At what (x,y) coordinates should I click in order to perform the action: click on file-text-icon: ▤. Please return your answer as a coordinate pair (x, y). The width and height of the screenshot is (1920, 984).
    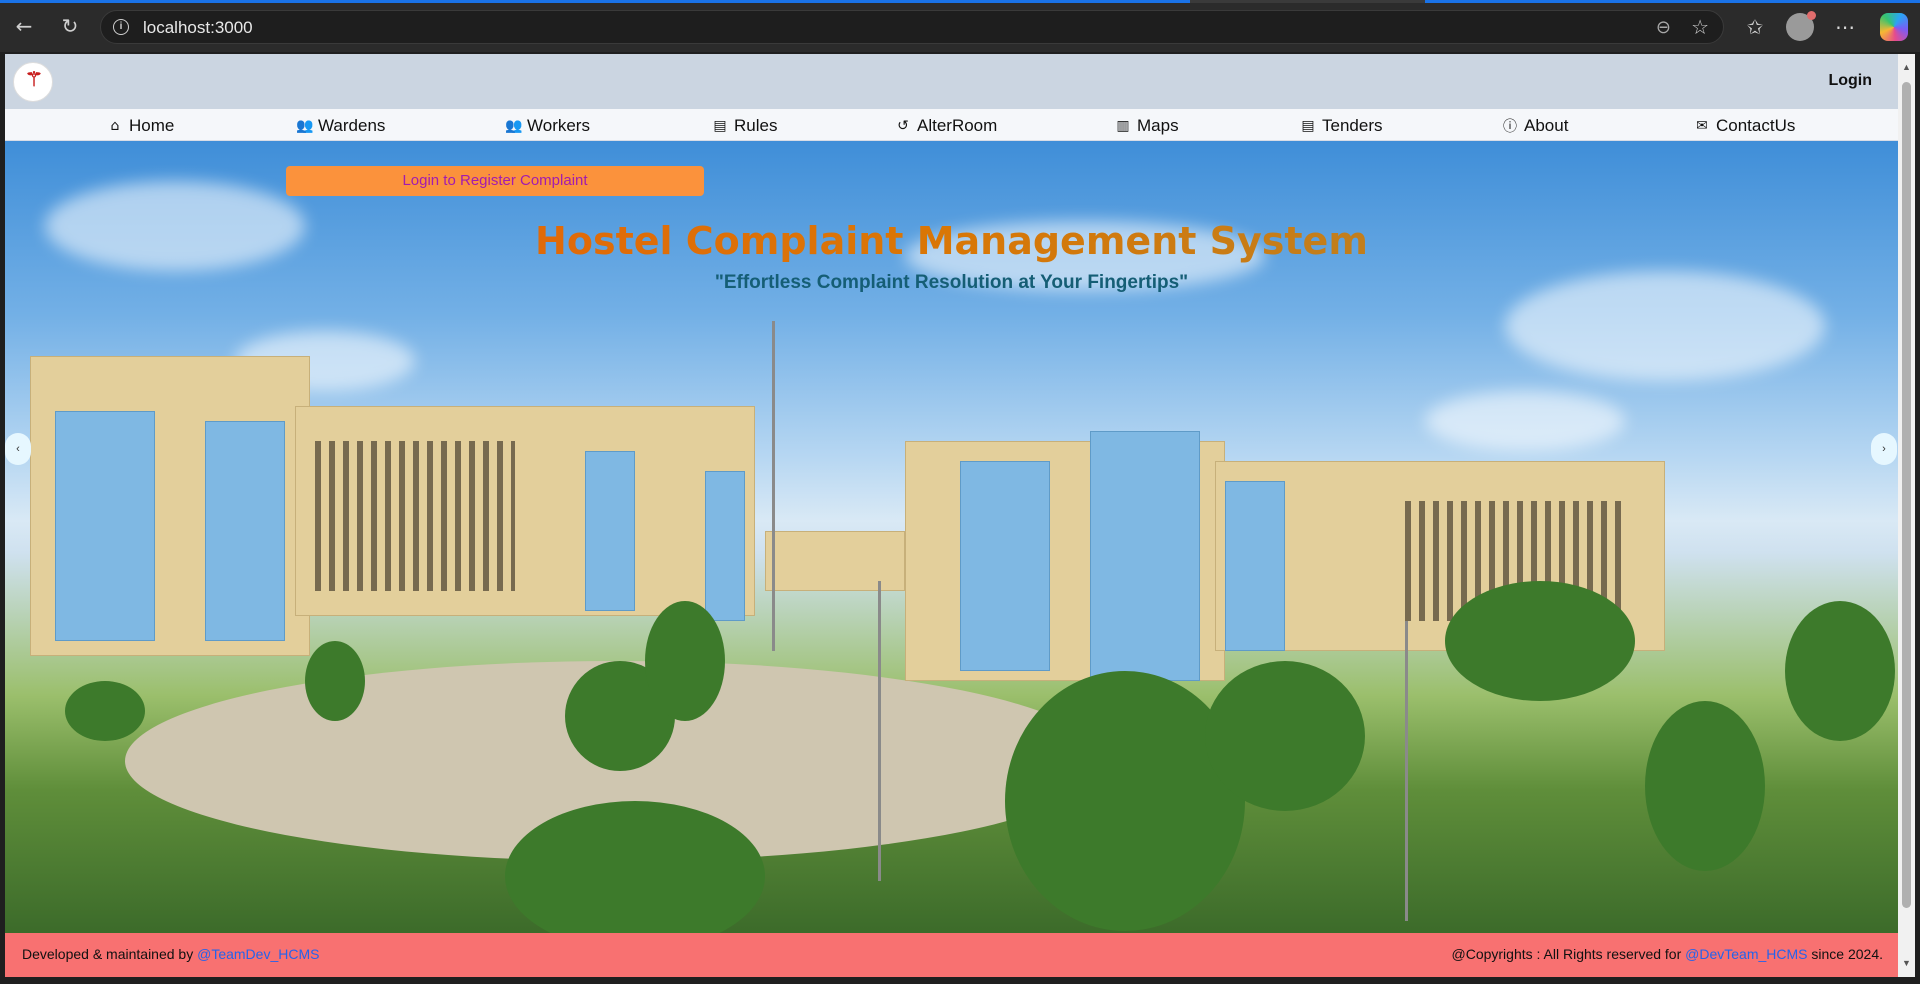
    Looking at the image, I should click on (1308, 126).